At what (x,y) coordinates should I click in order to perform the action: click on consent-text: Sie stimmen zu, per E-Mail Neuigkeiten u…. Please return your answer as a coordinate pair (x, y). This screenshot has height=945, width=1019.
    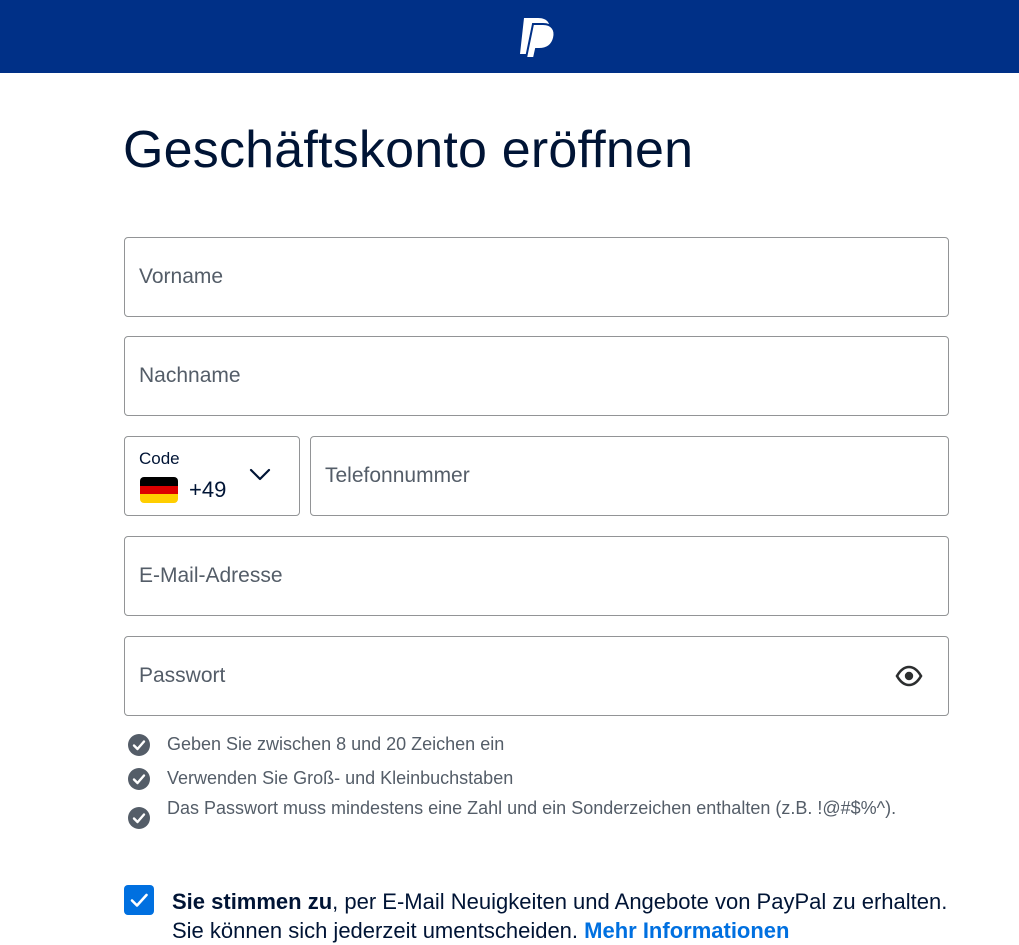
    Looking at the image, I should click on (567, 916).